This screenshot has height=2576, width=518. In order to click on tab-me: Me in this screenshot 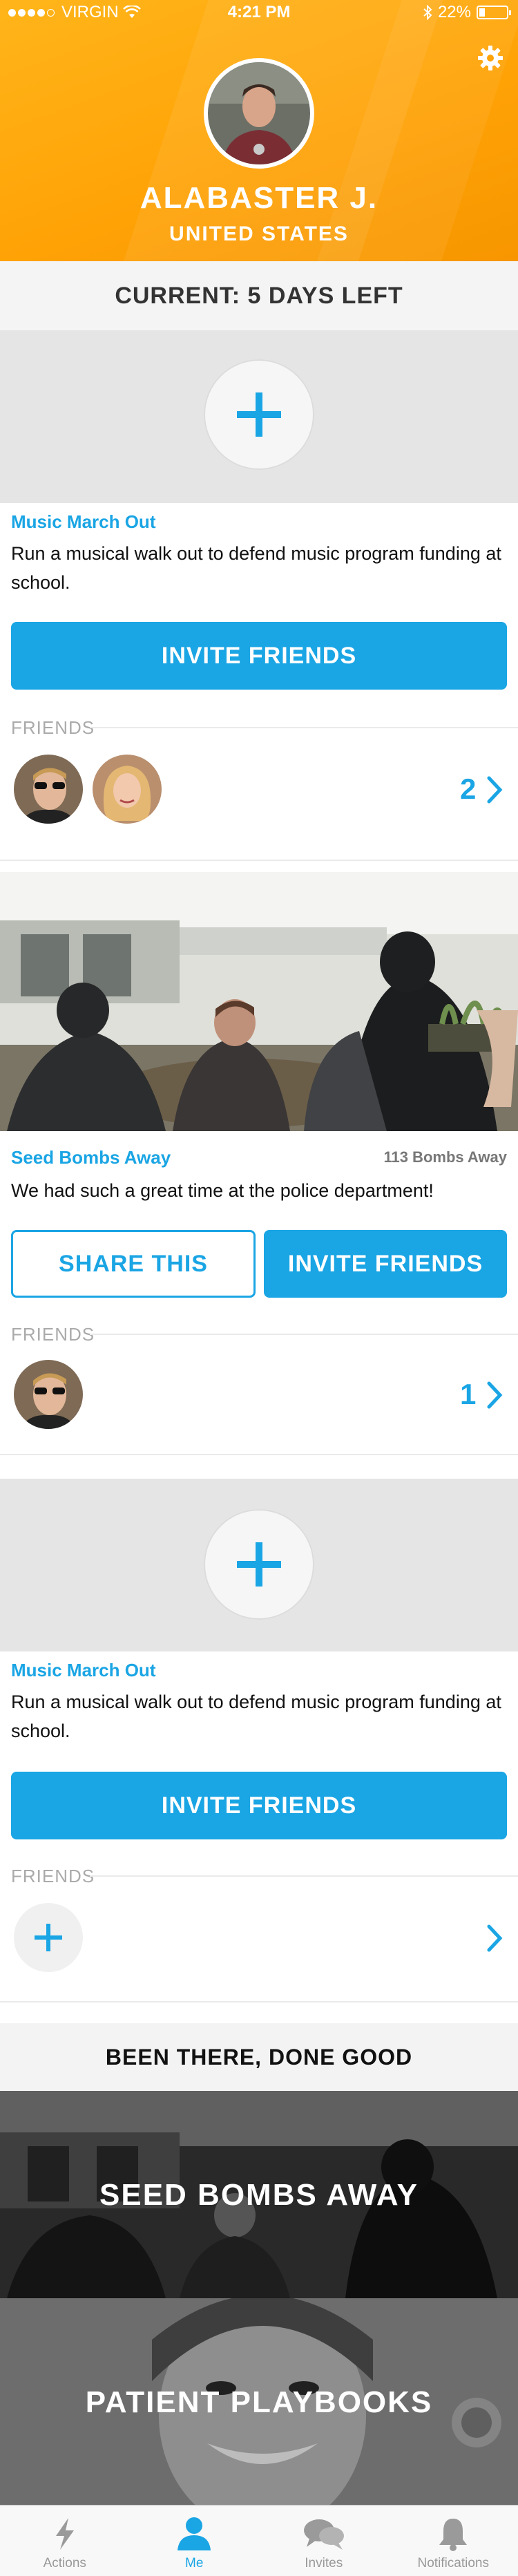, I will do `click(195, 2541)`.